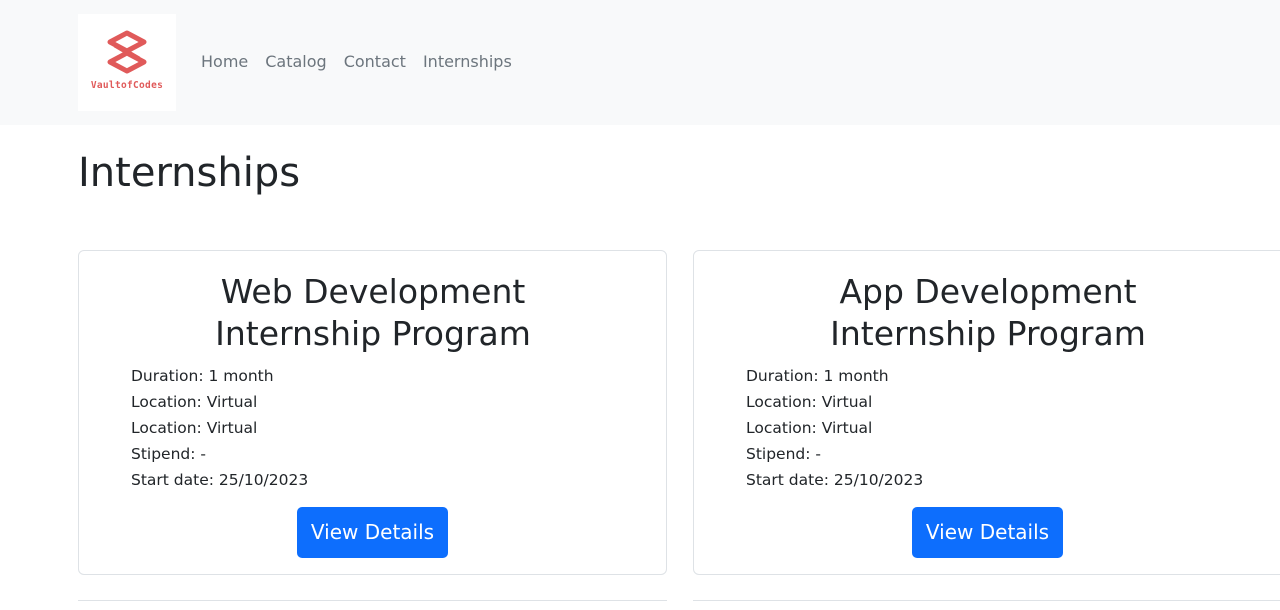 The width and height of the screenshot is (1280, 610). Describe the element at coordinates (127, 85) in the screenshot. I see `brand-name: VaultofCodes` at that location.